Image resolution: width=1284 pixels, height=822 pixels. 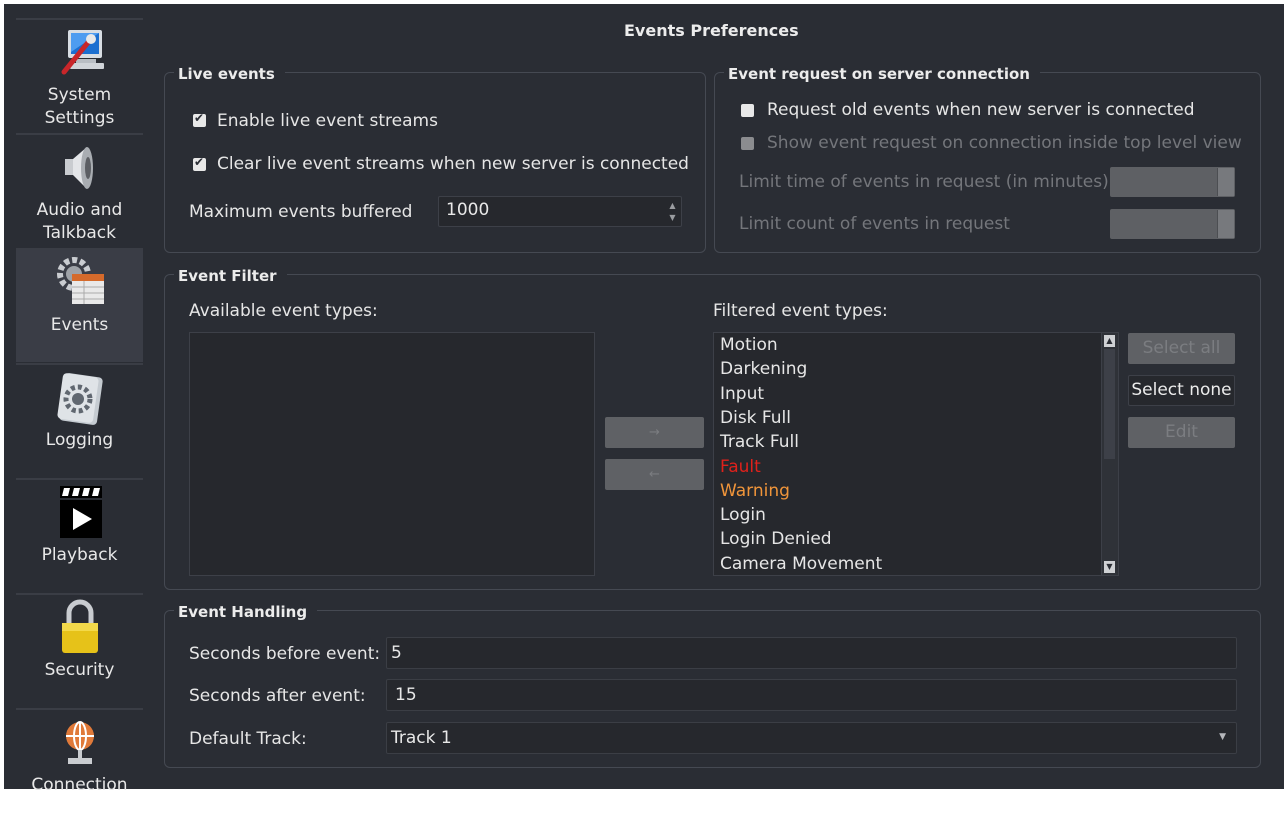 I want to click on select-none-button: Select none, so click(x=1181, y=390).